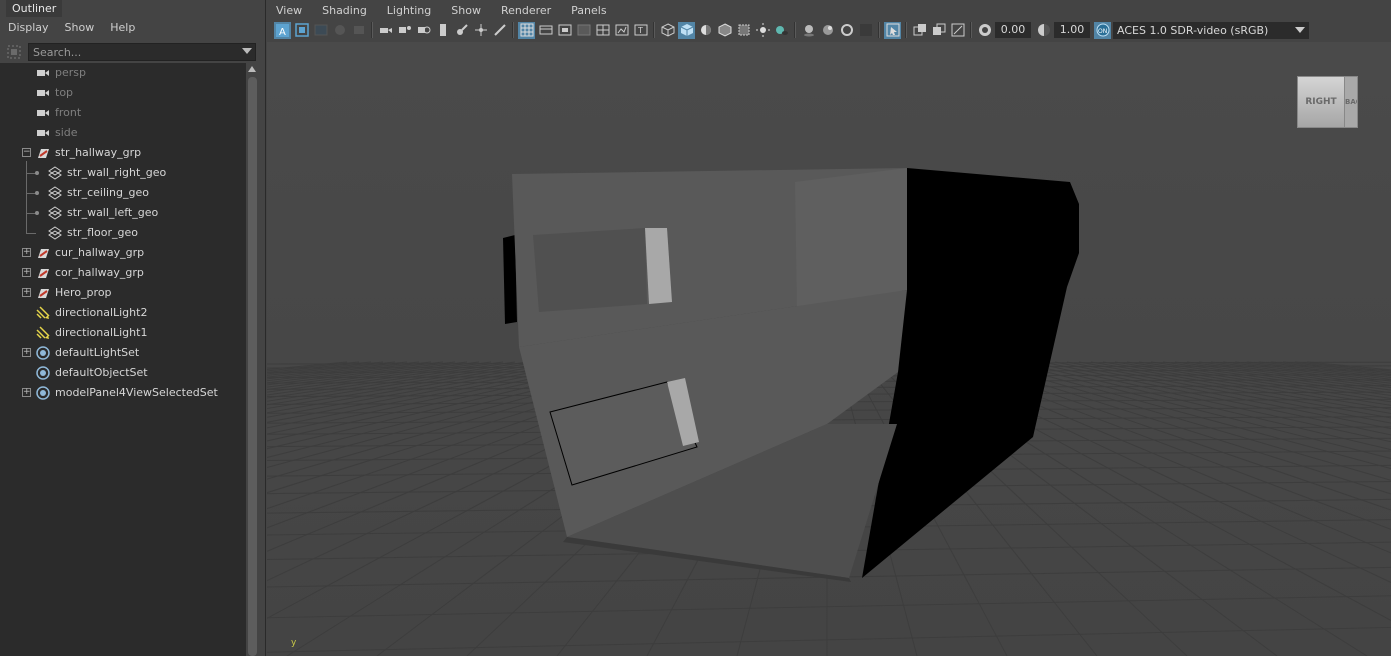 This screenshot has width=1391, height=656. What do you see at coordinates (43, 353) in the screenshot?
I see `set-icon` at bounding box center [43, 353].